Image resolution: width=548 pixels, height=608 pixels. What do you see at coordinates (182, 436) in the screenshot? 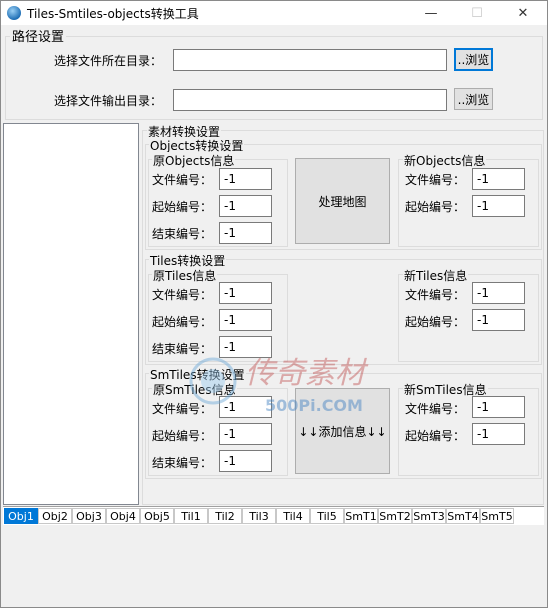
I see `orig-smtiles-start-no-label: 起始编号：` at bounding box center [182, 436].